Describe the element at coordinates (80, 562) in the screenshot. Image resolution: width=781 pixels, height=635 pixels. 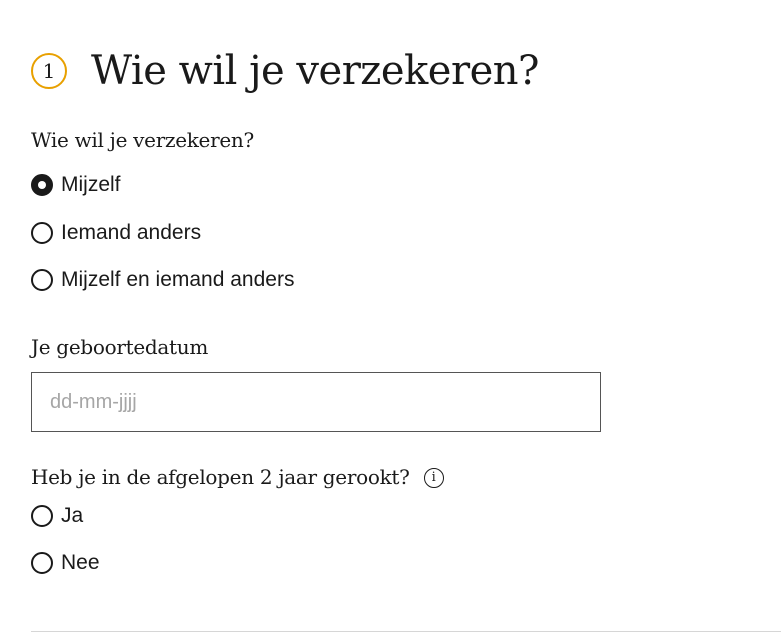
I see `radio-label: Nee` at that location.